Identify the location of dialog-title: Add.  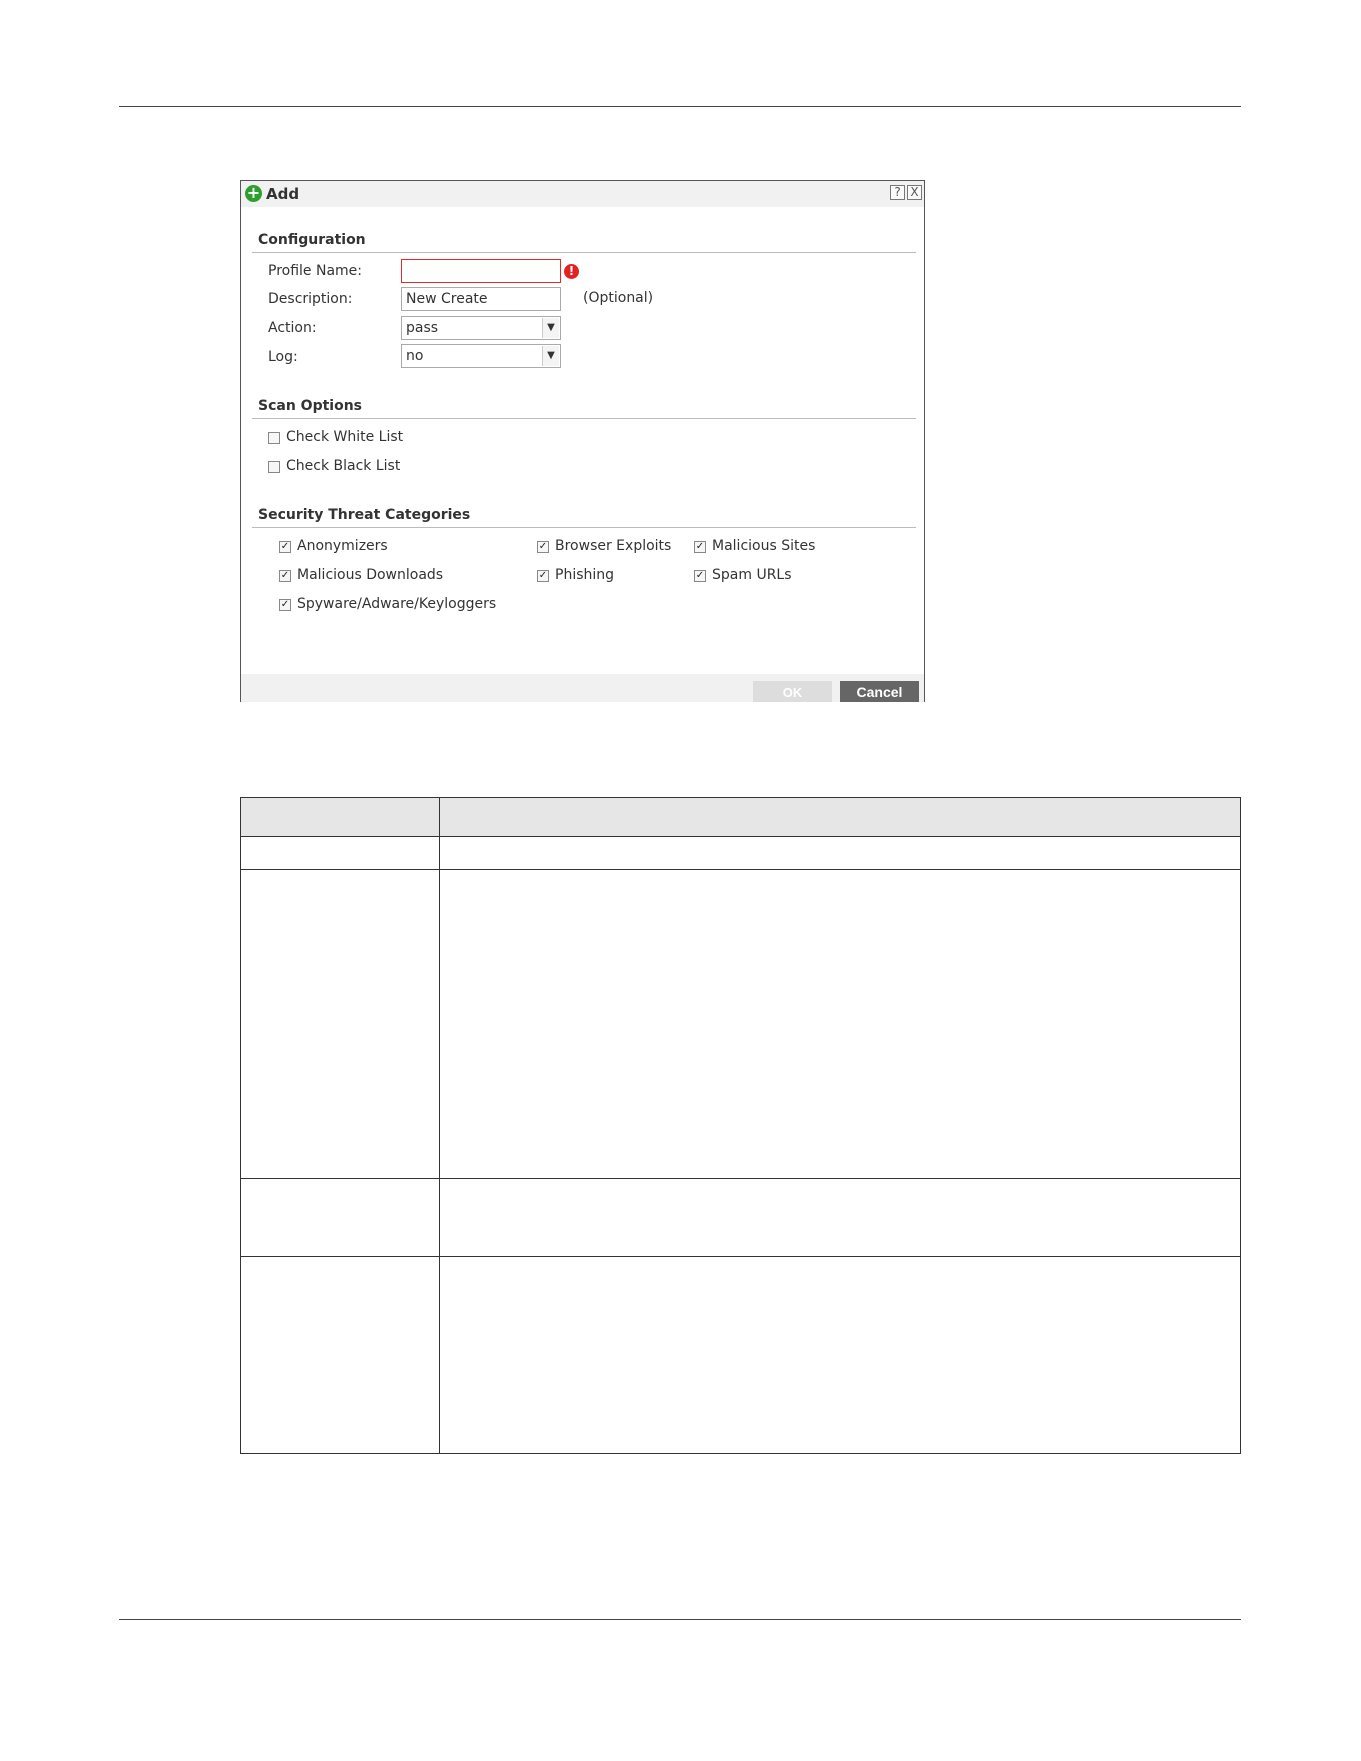
(283, 194).